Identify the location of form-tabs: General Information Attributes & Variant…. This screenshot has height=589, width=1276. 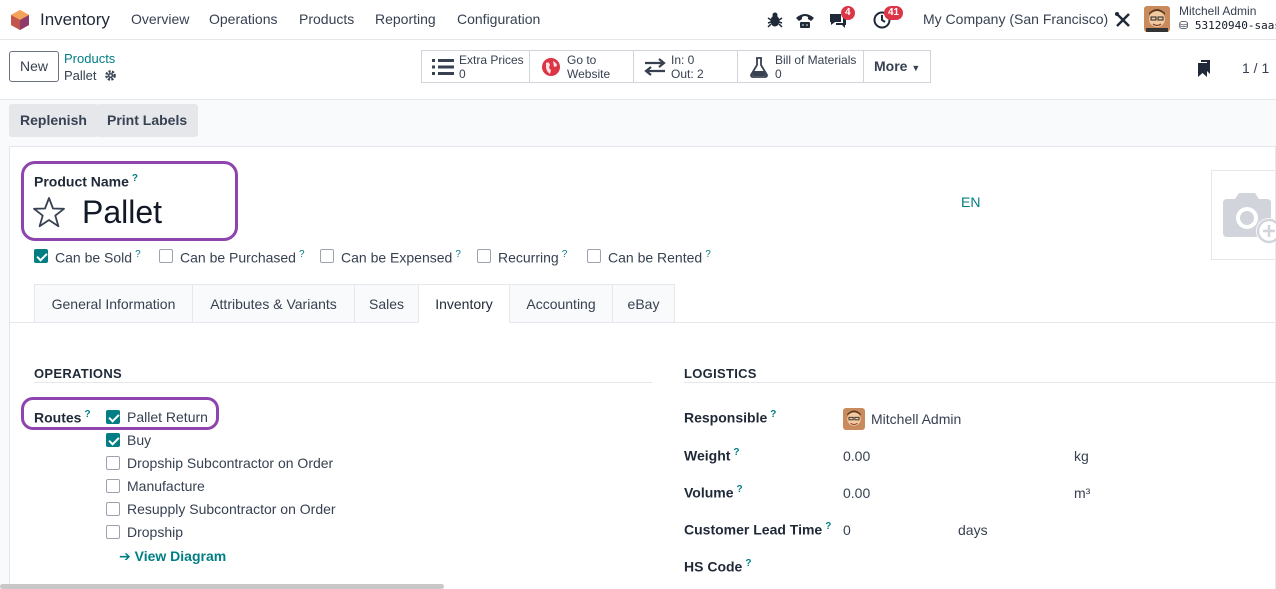
(354, 303).